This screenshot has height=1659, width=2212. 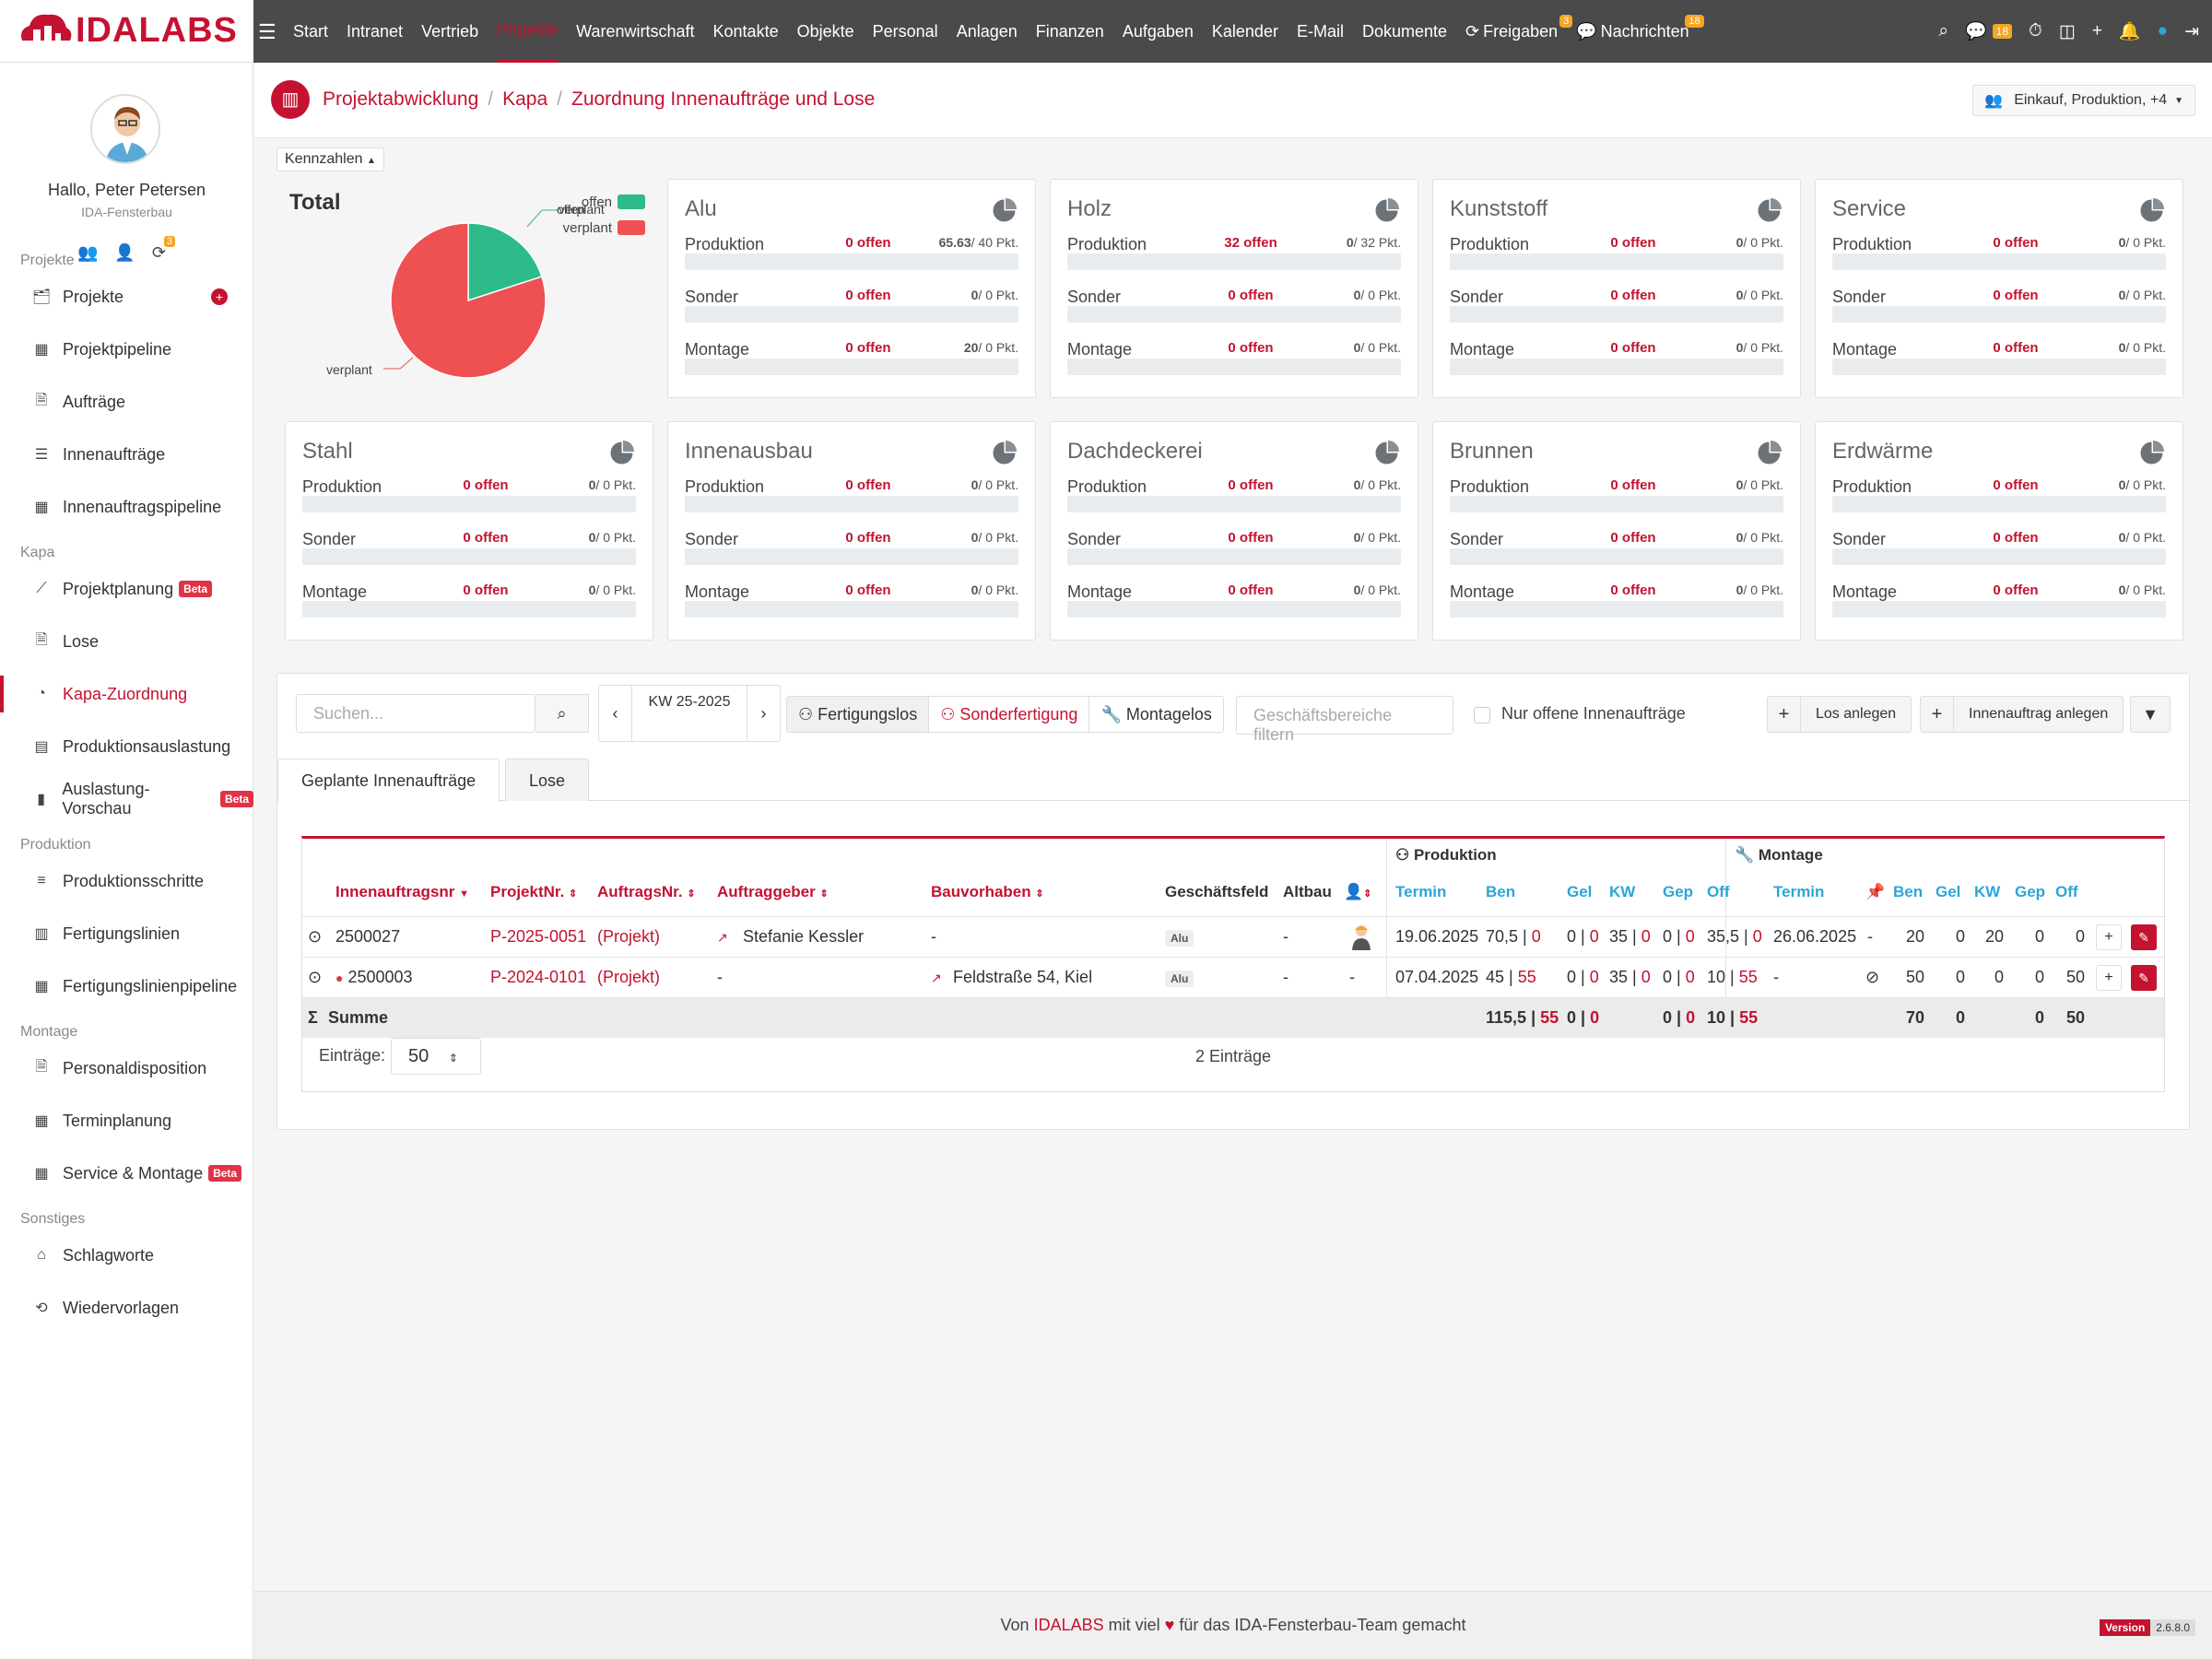 I want to click on col-altbau: Altbau, so click(x=1307, y=892).